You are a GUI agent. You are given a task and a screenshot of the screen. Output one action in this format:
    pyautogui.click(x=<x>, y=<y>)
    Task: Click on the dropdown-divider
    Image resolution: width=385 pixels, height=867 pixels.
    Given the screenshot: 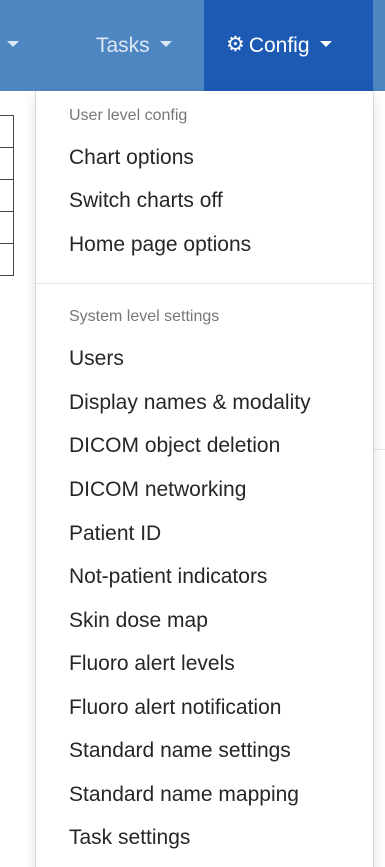 What is the action you would take?
    pyautogui.click(x=204, y=283)
    